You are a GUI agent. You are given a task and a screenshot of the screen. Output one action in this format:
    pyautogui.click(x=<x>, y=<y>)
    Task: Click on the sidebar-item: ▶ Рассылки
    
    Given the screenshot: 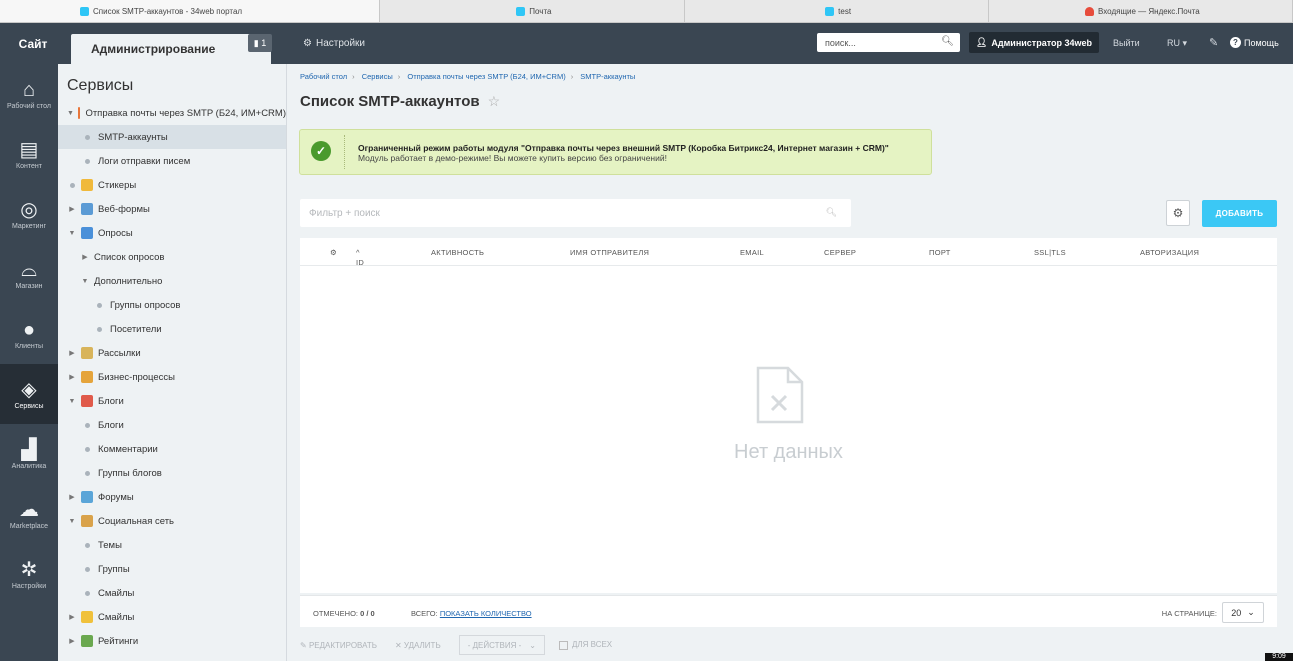 What is the action you would take?
    pyautogui.click(x=172, y=353)
    